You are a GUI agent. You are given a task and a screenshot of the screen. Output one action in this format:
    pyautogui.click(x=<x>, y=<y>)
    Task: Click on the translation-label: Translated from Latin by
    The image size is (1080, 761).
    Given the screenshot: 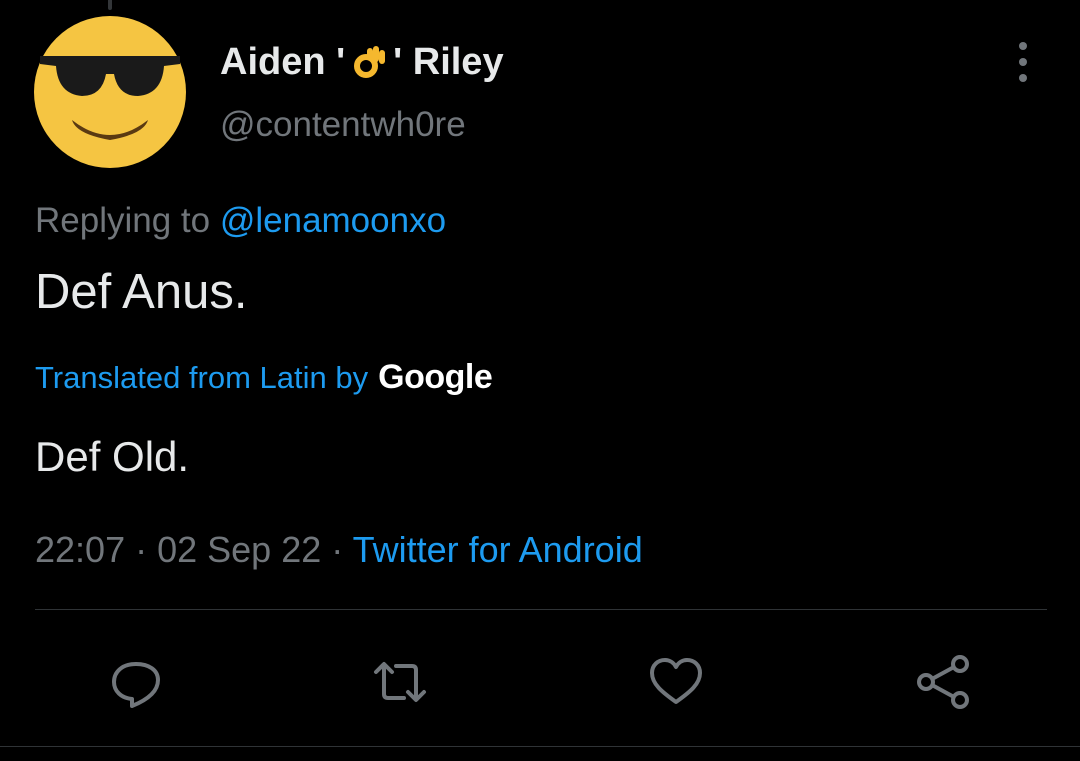 What is the action you would take?
    pyautogui.click(x=202, y=377)
    